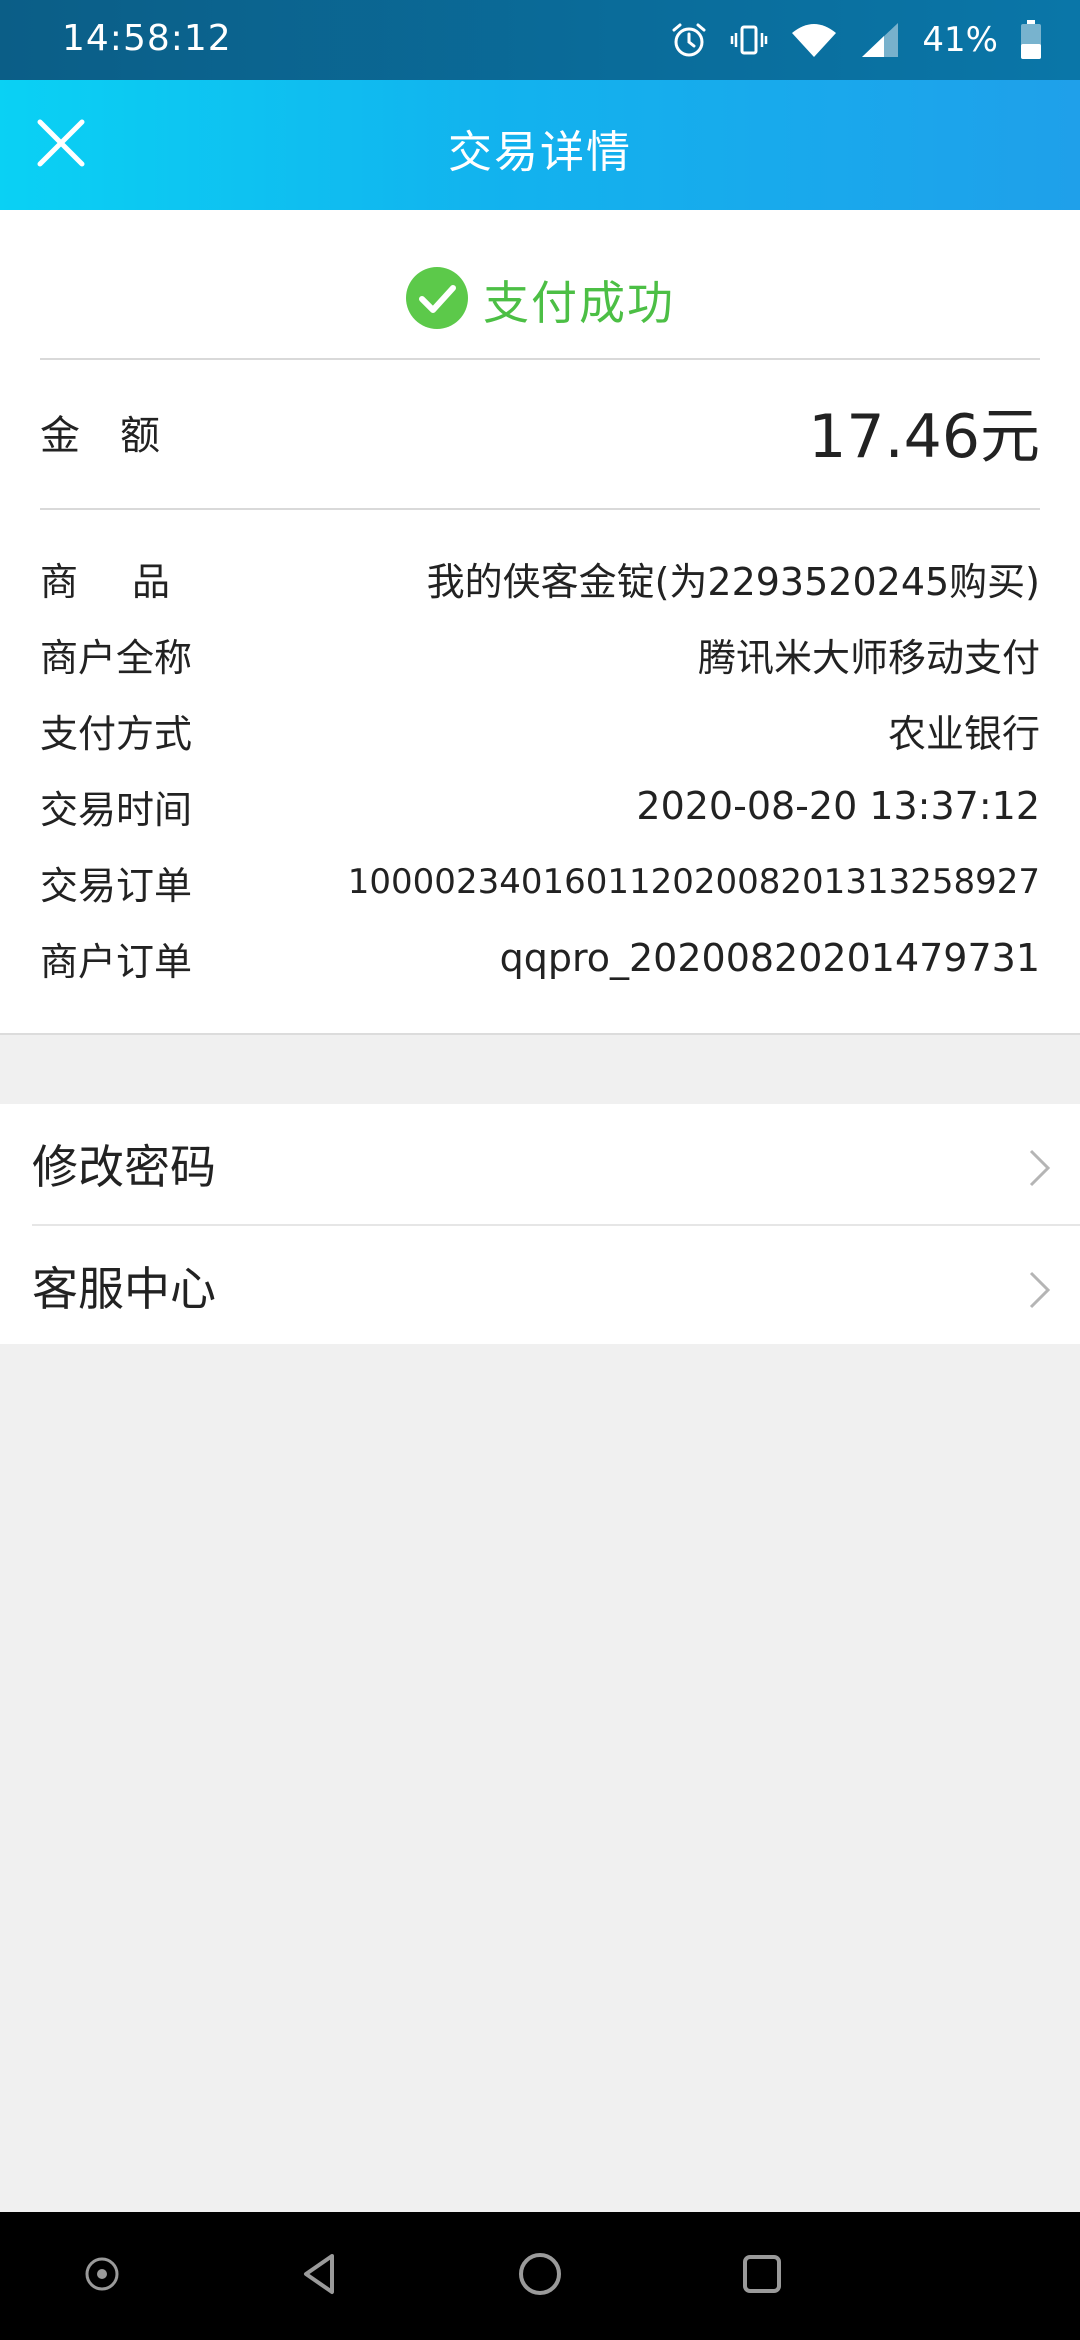 The height and width of the screenshot is (2340, 1080). What do you see at coordinates (540, 40) in the screenshot?
I see `status-bar: 14:58:12 41%` at bounding box center [540, 40].